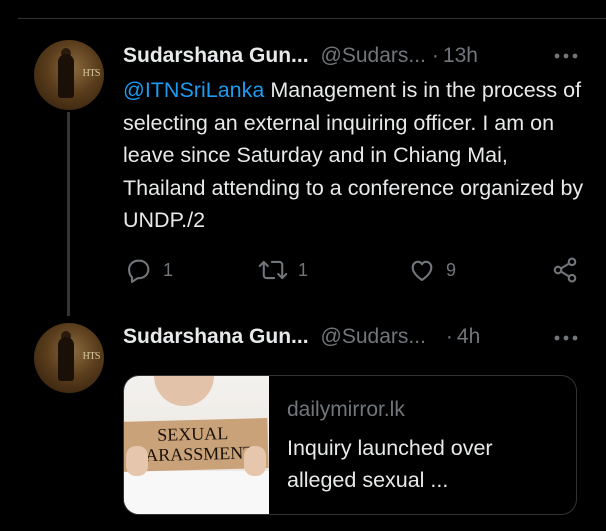  I want to click on card-domain: dailymirror.lk, so click(346, 409).